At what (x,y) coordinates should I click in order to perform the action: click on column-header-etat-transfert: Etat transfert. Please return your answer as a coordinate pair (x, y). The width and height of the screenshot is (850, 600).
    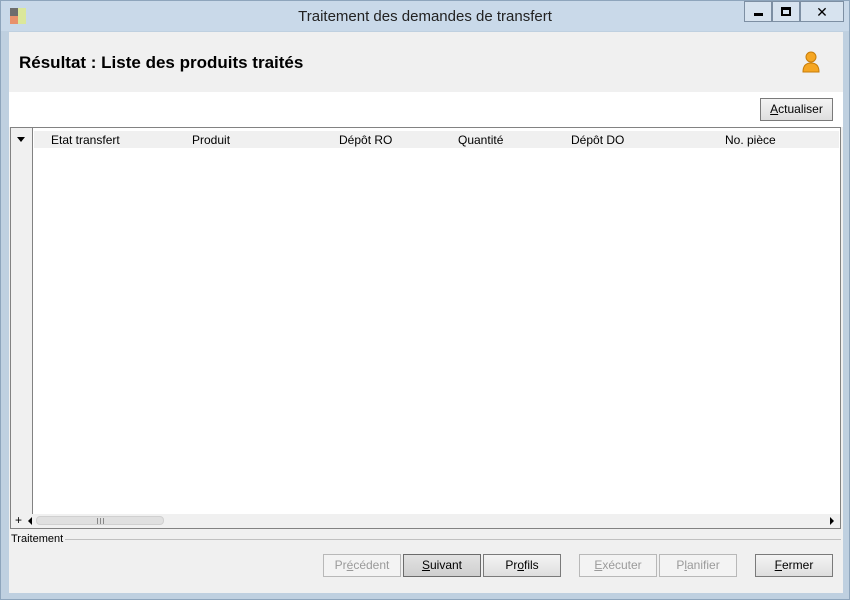
    Looking at the image, I should click on (85, 140).